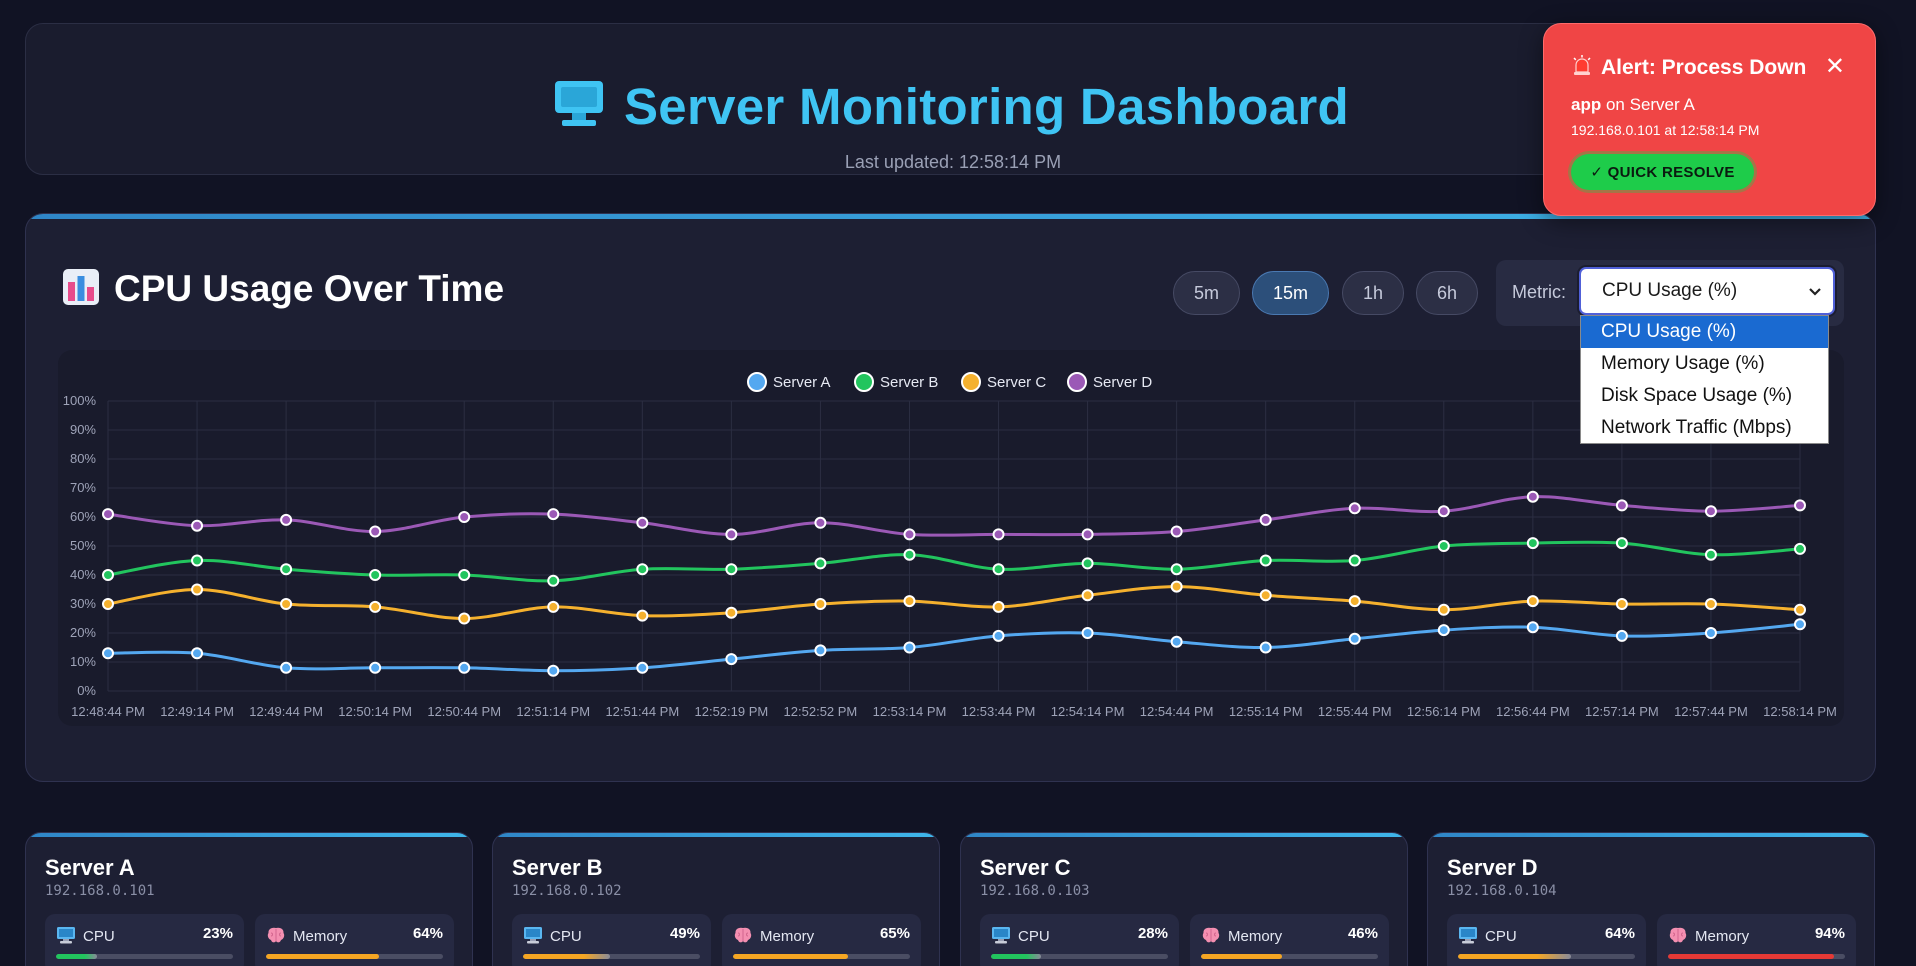 The width and height of the screenshot is (1916, 966). I want to click on server-ip: 192.168.0.102, so click(567, 891).